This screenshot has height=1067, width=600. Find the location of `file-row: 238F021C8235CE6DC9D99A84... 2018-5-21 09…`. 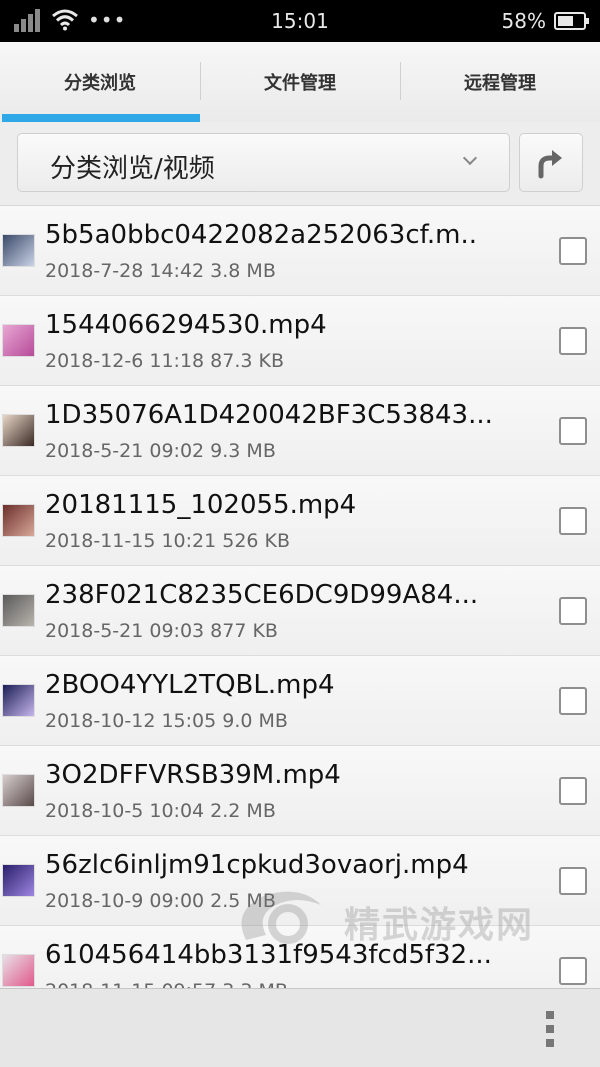

file-row: 238F021C8235CE6DC9D99A84... 2018-5-21 09… is located at coordinates (300, 611).